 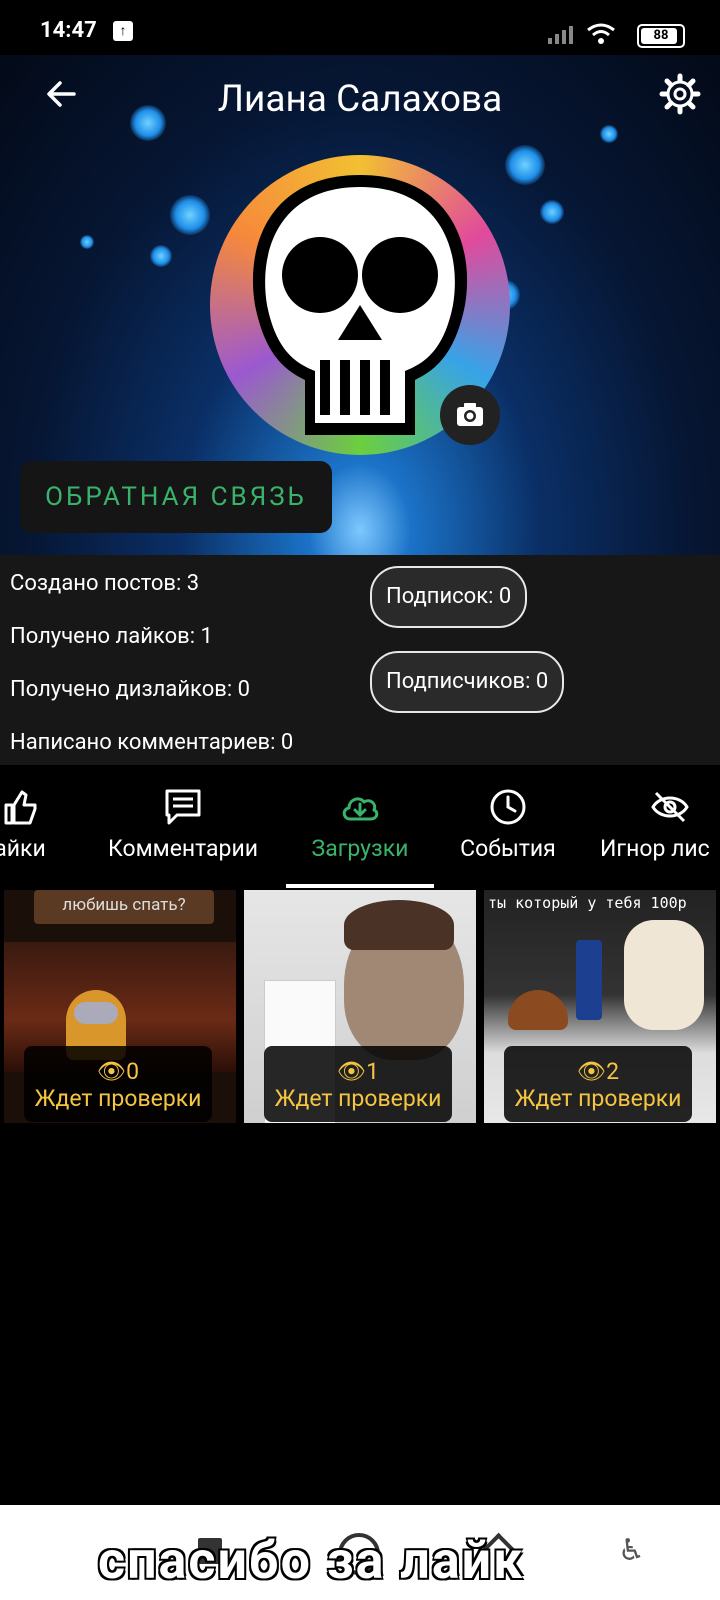 I want to click on status-time: 14:47, so click(x=68, y=30).